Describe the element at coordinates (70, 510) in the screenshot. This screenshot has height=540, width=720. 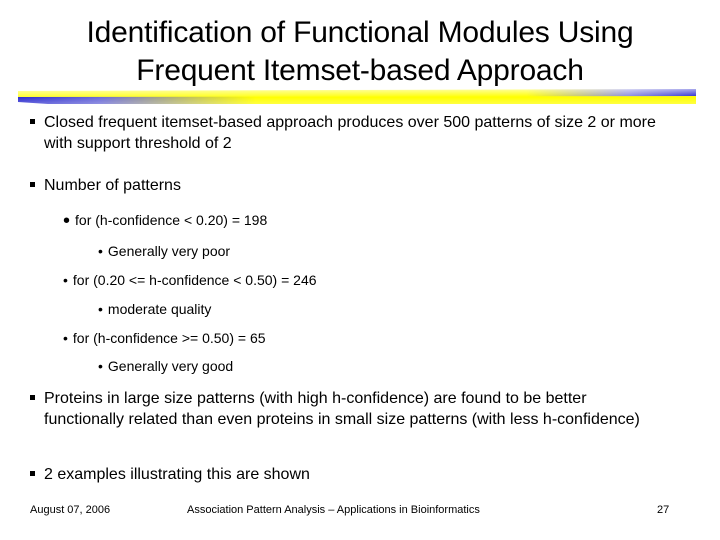
I see `footer-date: August 07, 2006` at that location.